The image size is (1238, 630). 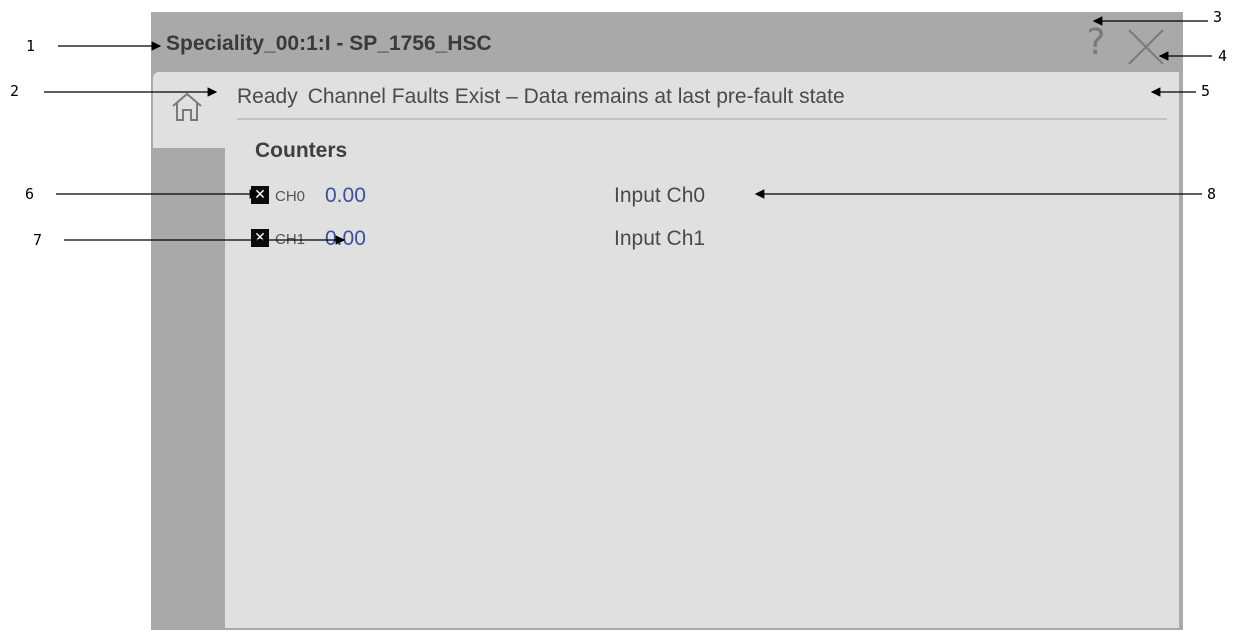 I want to click on callout-number-6: 6, so click(x=30, y=194).